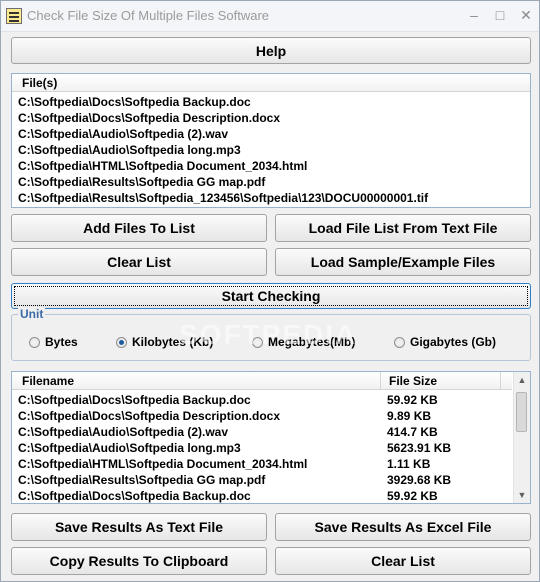 The width and height of the screenshot is (540, 582). I want to click on radio-bytes-label: Bytes, so click(61, 342).